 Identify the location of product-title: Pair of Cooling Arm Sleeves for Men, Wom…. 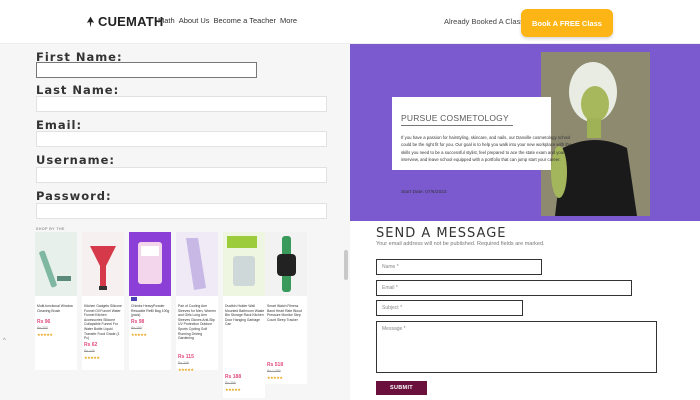
(197, 322).